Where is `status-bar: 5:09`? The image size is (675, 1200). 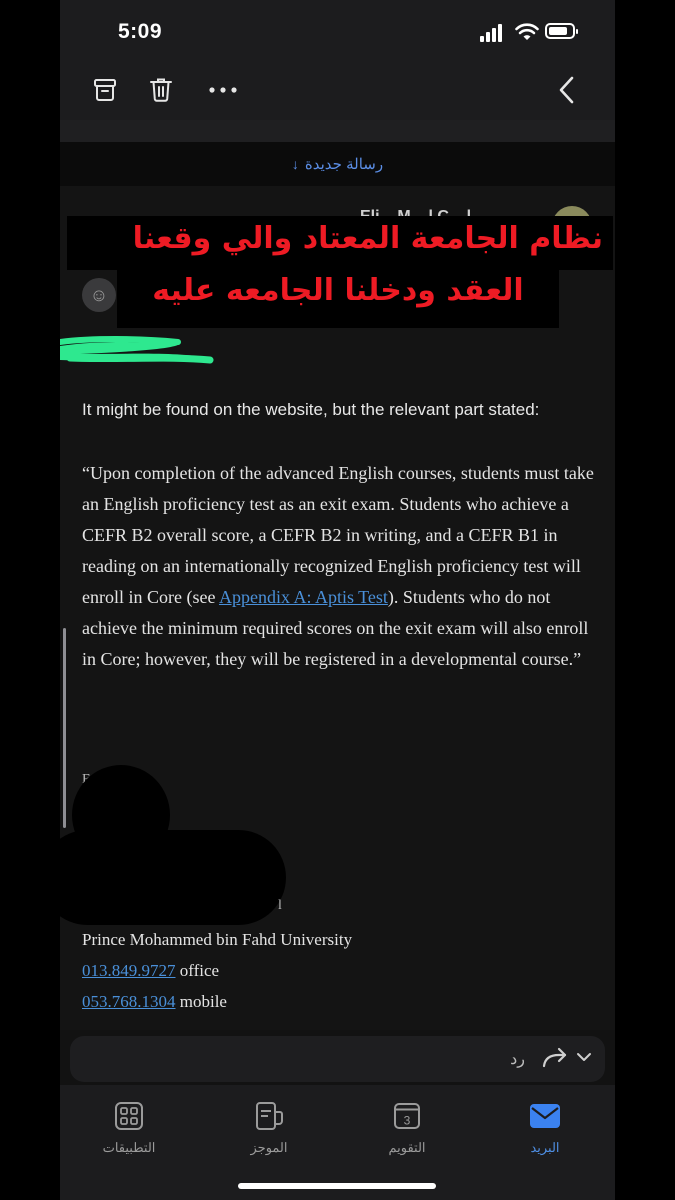
status-bar: 5:09 is located at coordinates (337, 31).